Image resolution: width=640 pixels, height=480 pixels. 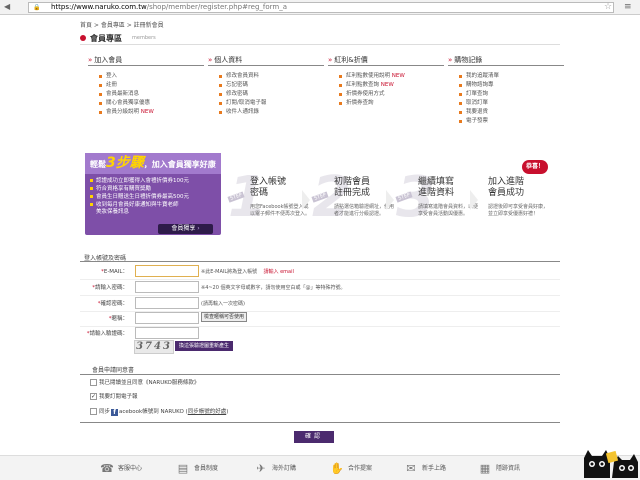 What do you see at coordinates (167, 333) in the screenshot?
I see `captcha-input` at bounding box center [167, 333].